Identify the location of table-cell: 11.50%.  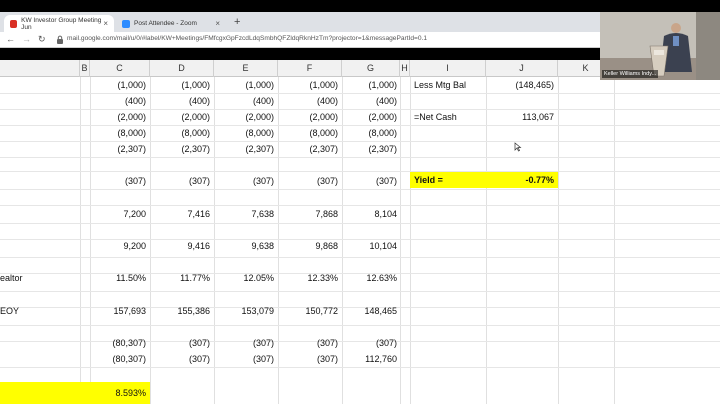
(118, 278).